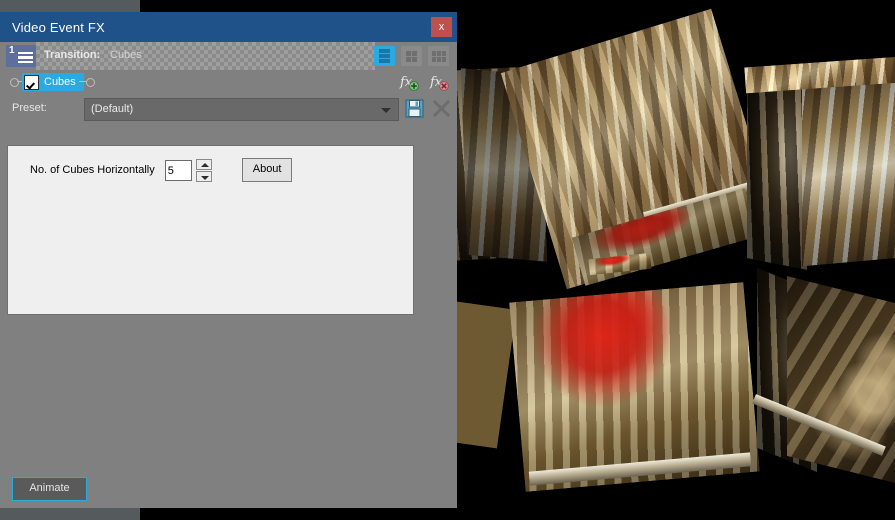 Image resolution: width=895 pixels, height=520 pixels. I want to click on stepper-down-icon, so click(203, 176).